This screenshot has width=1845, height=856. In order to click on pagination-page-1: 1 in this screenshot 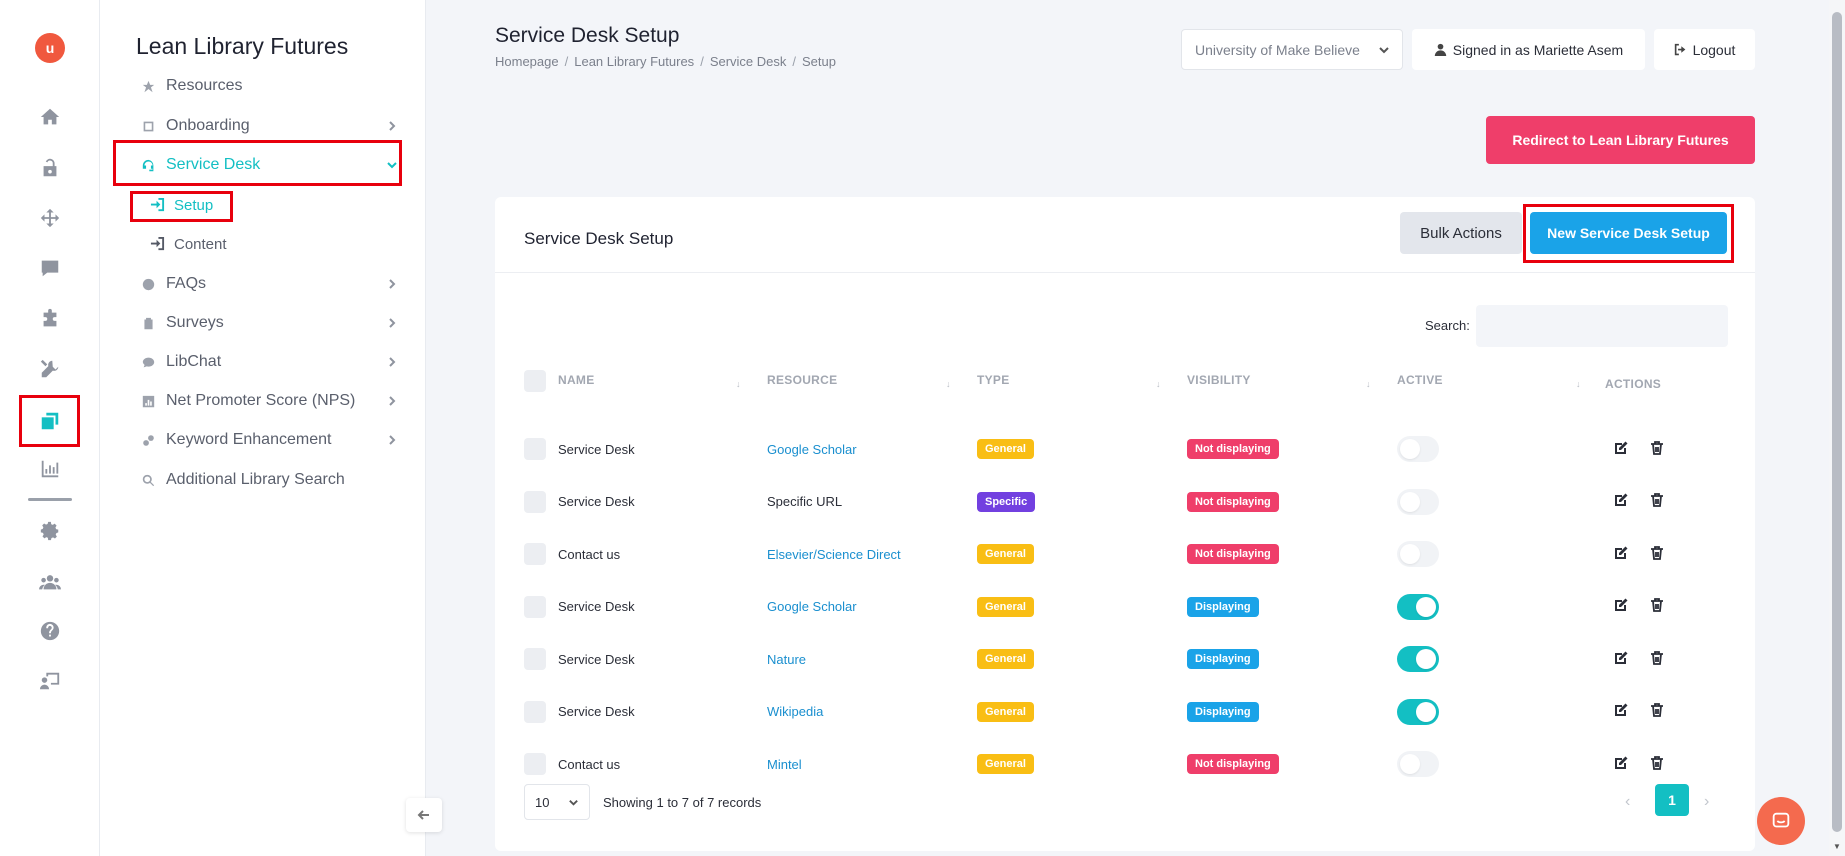, I will do `click(1672, 800)`.